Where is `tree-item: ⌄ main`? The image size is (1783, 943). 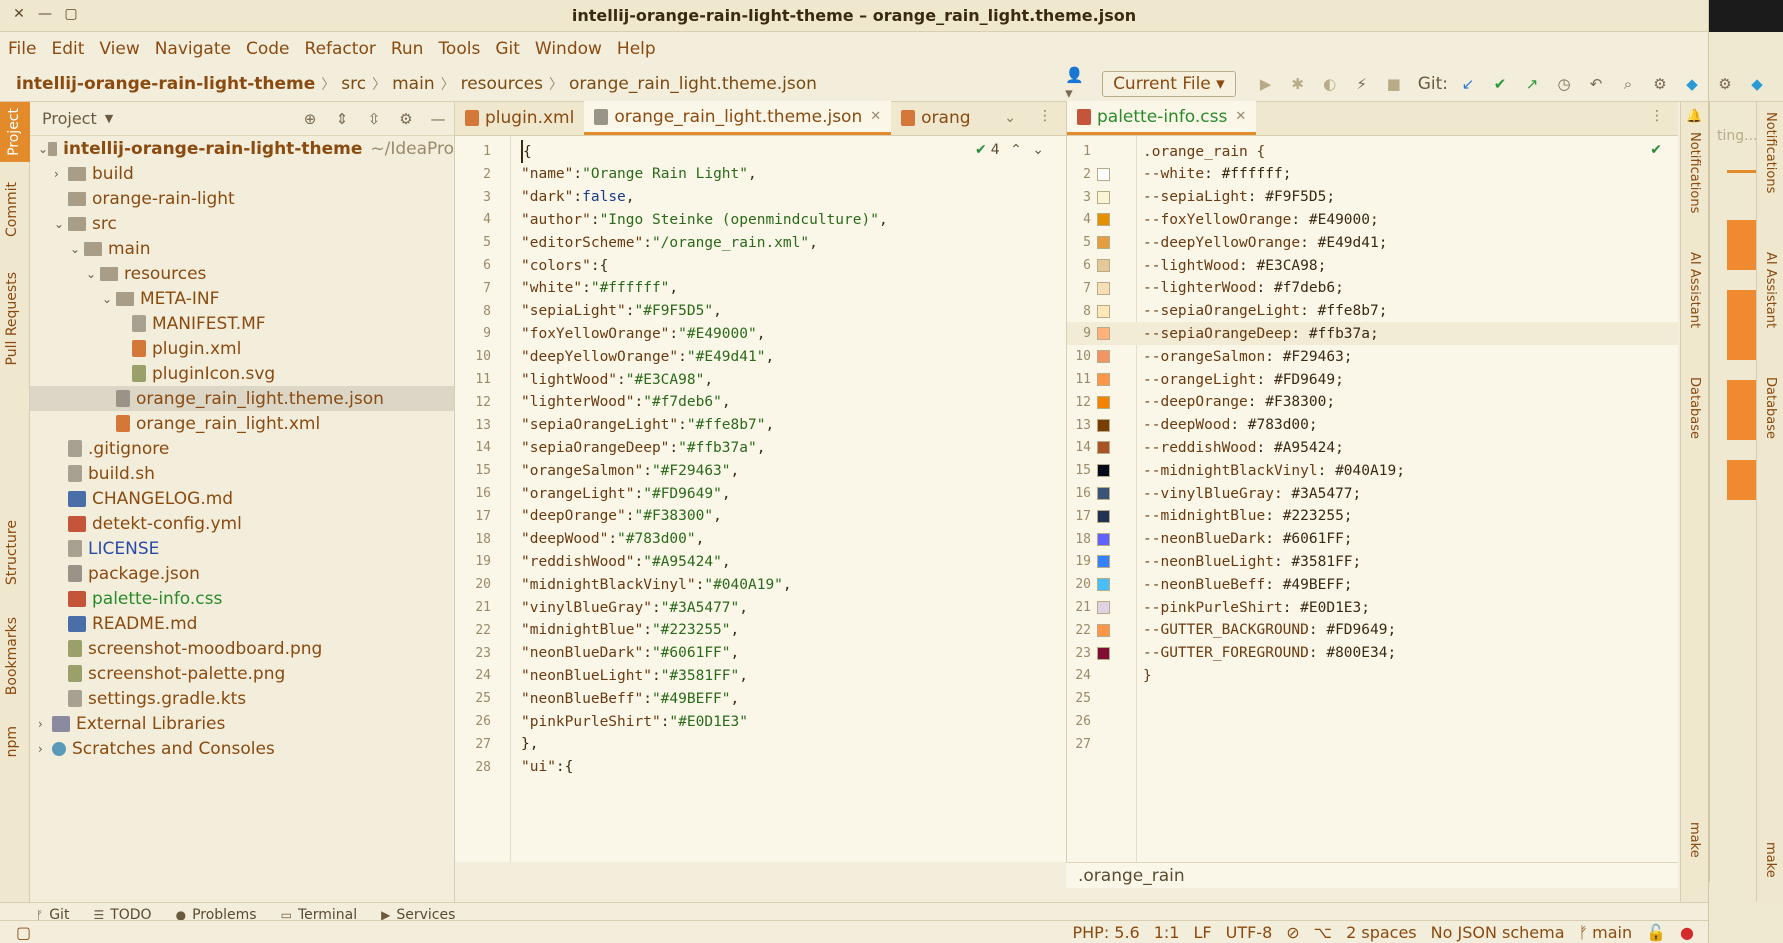 tree-item: ⌄ main is located at coordinates (242, 248).